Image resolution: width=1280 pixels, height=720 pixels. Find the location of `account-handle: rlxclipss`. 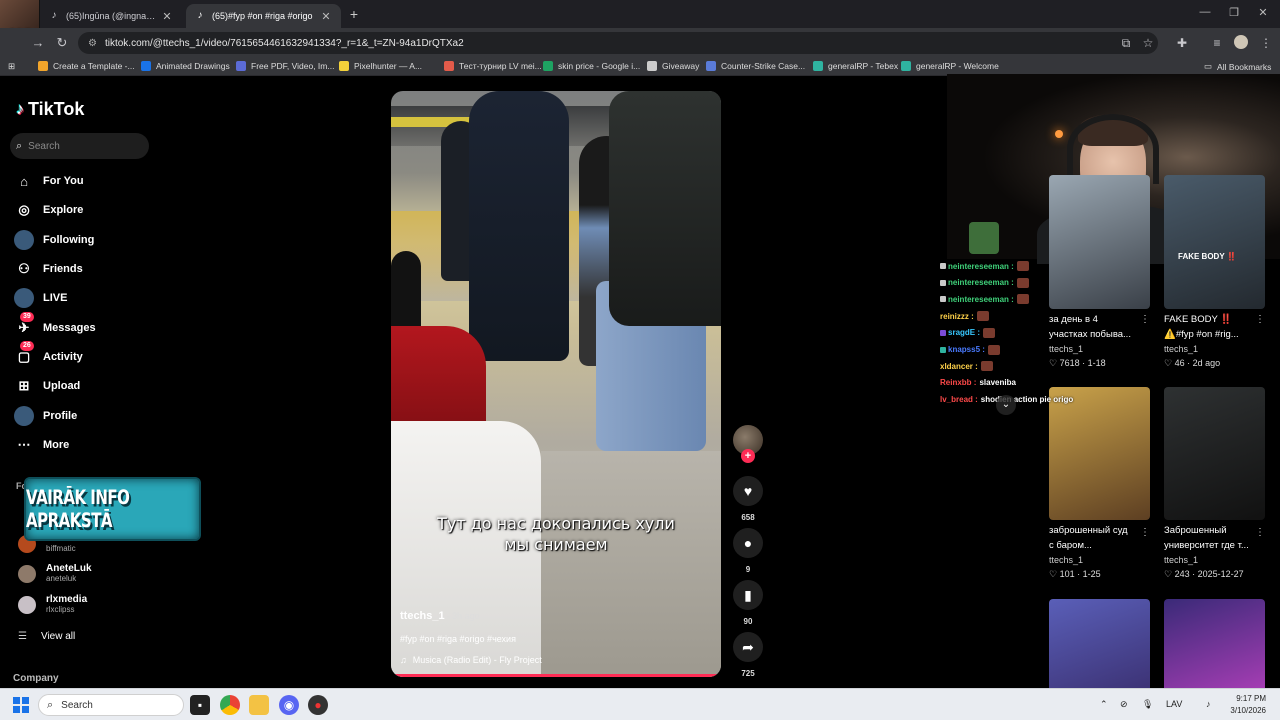

account-handle: rlxclipss is located at coordinates (60, 609).